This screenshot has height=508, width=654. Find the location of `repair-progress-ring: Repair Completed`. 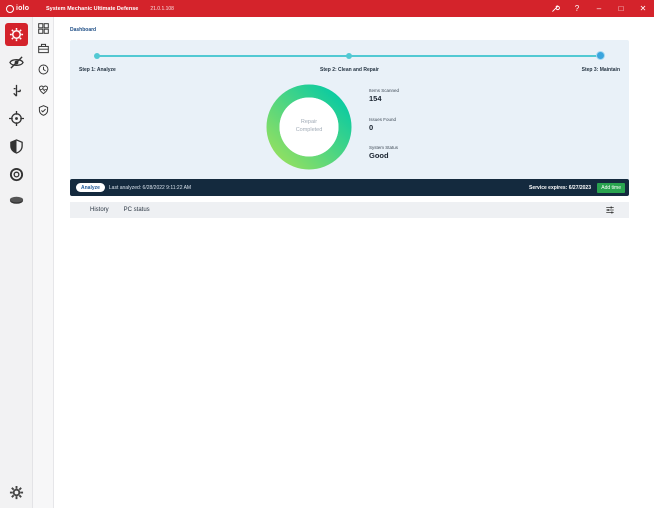

repair-progress-ring: Repair Completed is located at coordinates (309, 127).